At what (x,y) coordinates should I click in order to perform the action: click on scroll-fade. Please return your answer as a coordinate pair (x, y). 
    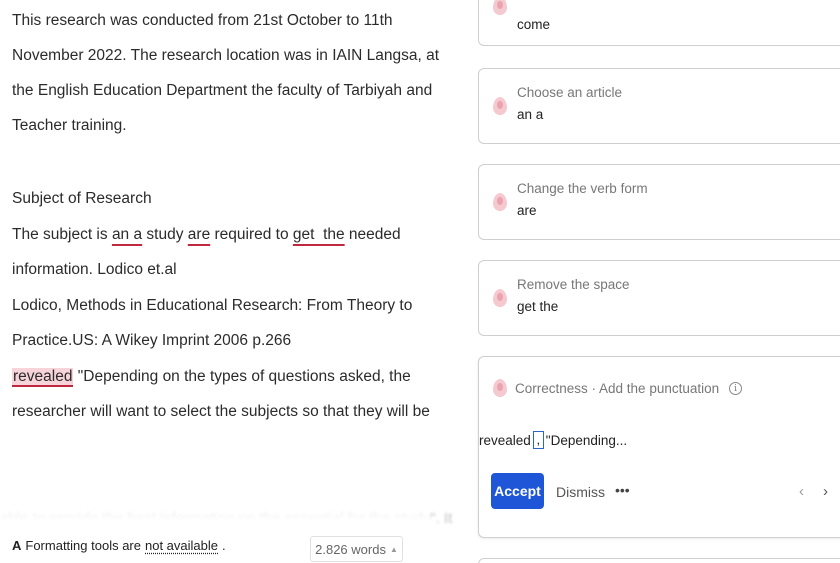
    Looking at the image, I should click on (215, 515).